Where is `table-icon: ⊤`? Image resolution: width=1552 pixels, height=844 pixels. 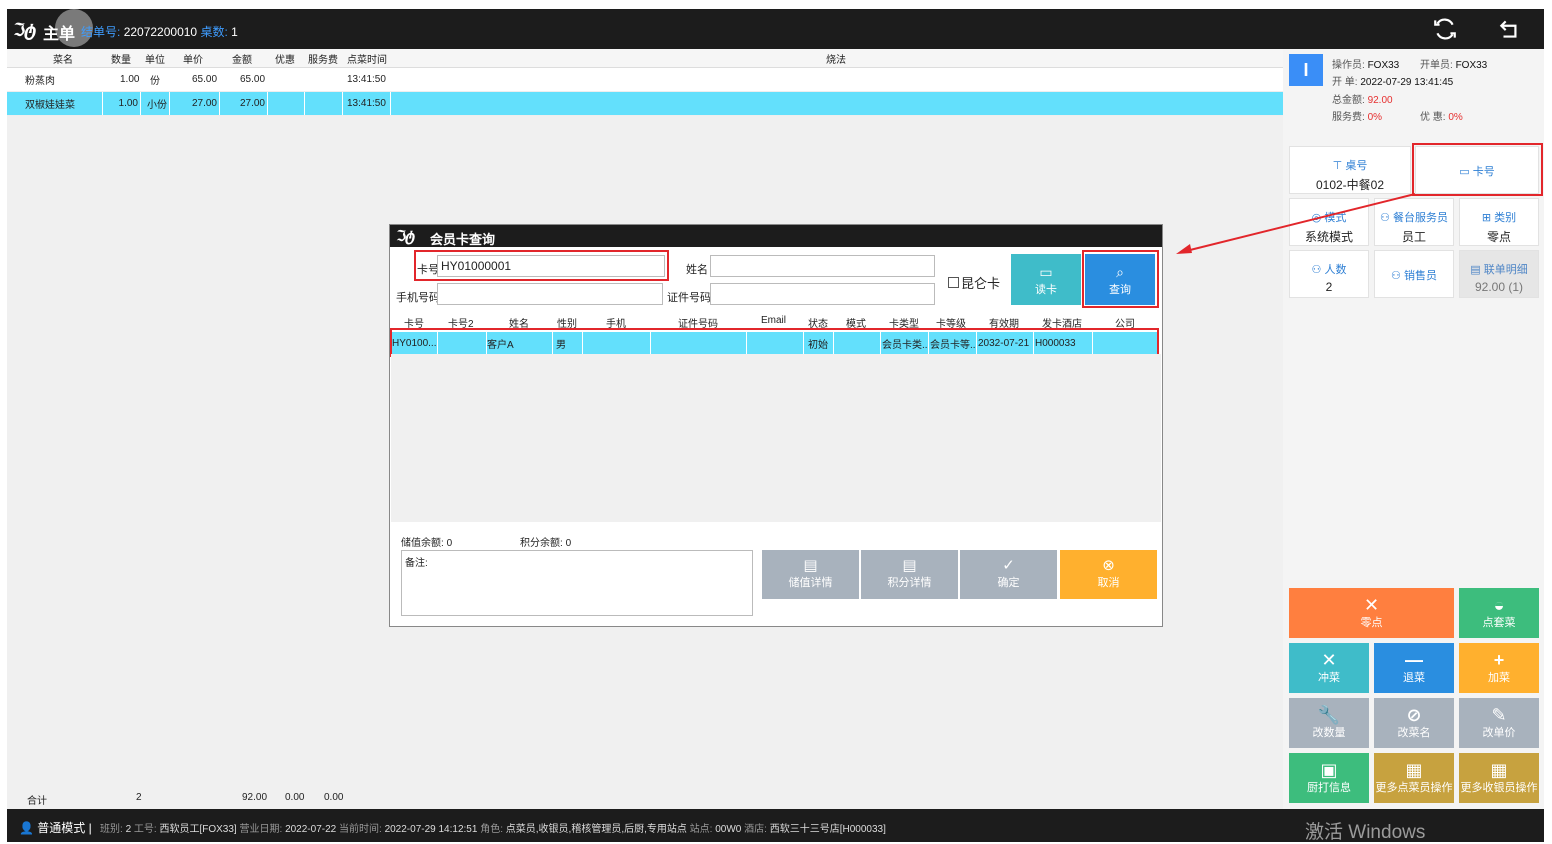
table-icon: ⊤ is located at coordinates (1337, 166).